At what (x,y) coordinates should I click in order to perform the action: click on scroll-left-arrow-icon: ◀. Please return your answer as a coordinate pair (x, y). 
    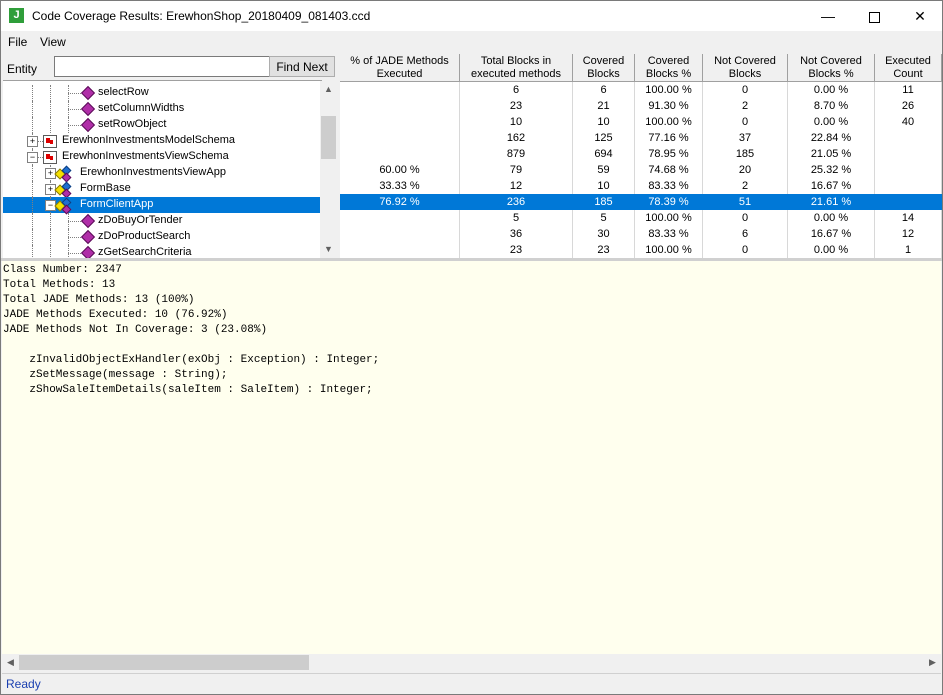
    Looking at the image, I should click on (10, 662).